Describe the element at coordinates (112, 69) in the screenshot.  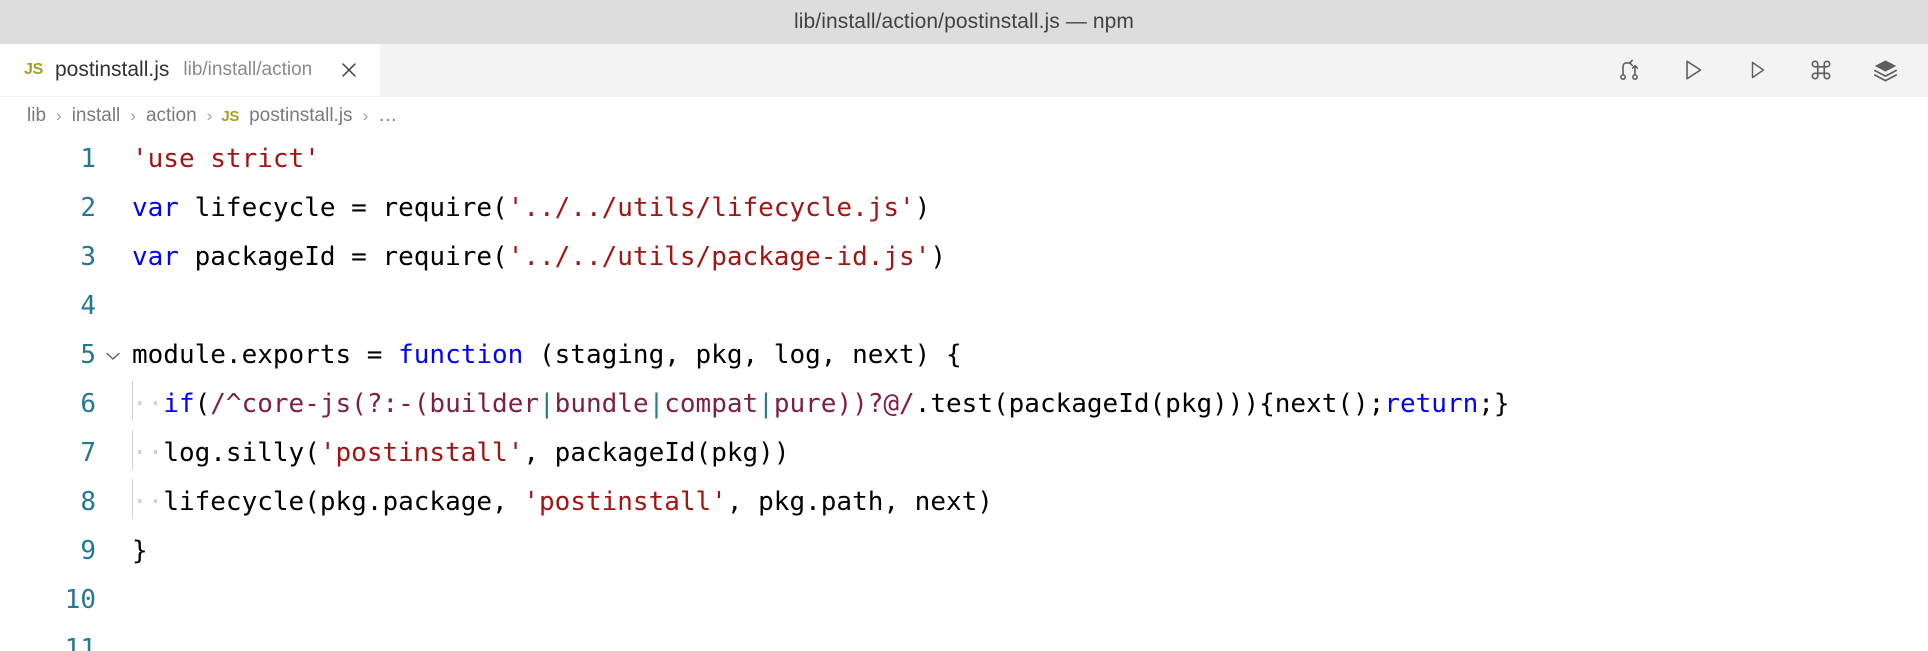
I see `tab-label: postinstall.js` at that location.